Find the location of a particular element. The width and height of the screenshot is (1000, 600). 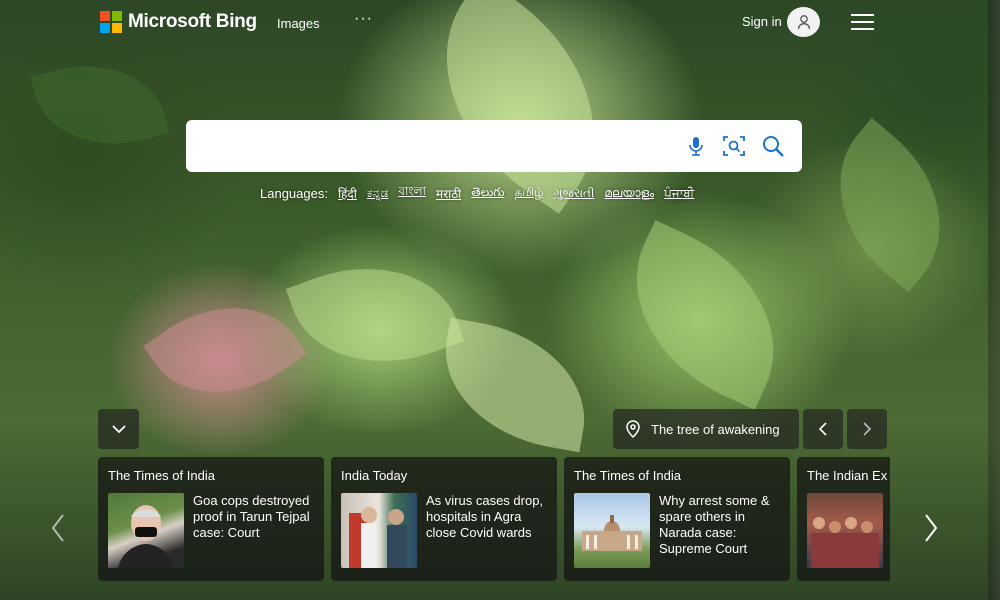

logo-text: Microsoft Bing is located at coordinates (192, 21).